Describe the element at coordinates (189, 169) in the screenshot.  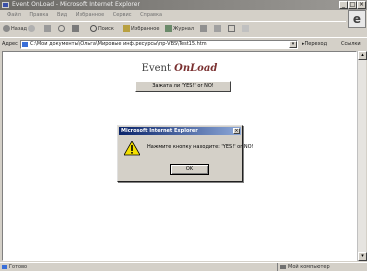
I see `ok-button: OK` at that location.